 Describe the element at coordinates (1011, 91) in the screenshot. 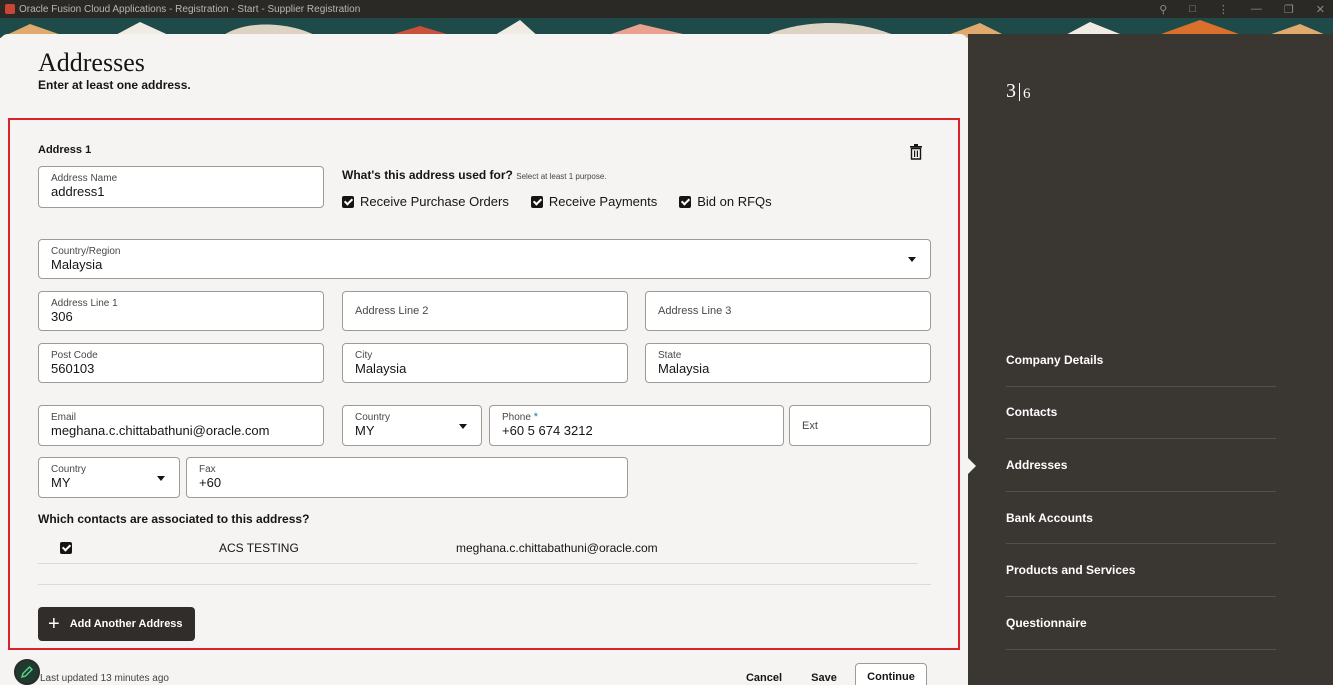

I see `step-current: 3` at that location.